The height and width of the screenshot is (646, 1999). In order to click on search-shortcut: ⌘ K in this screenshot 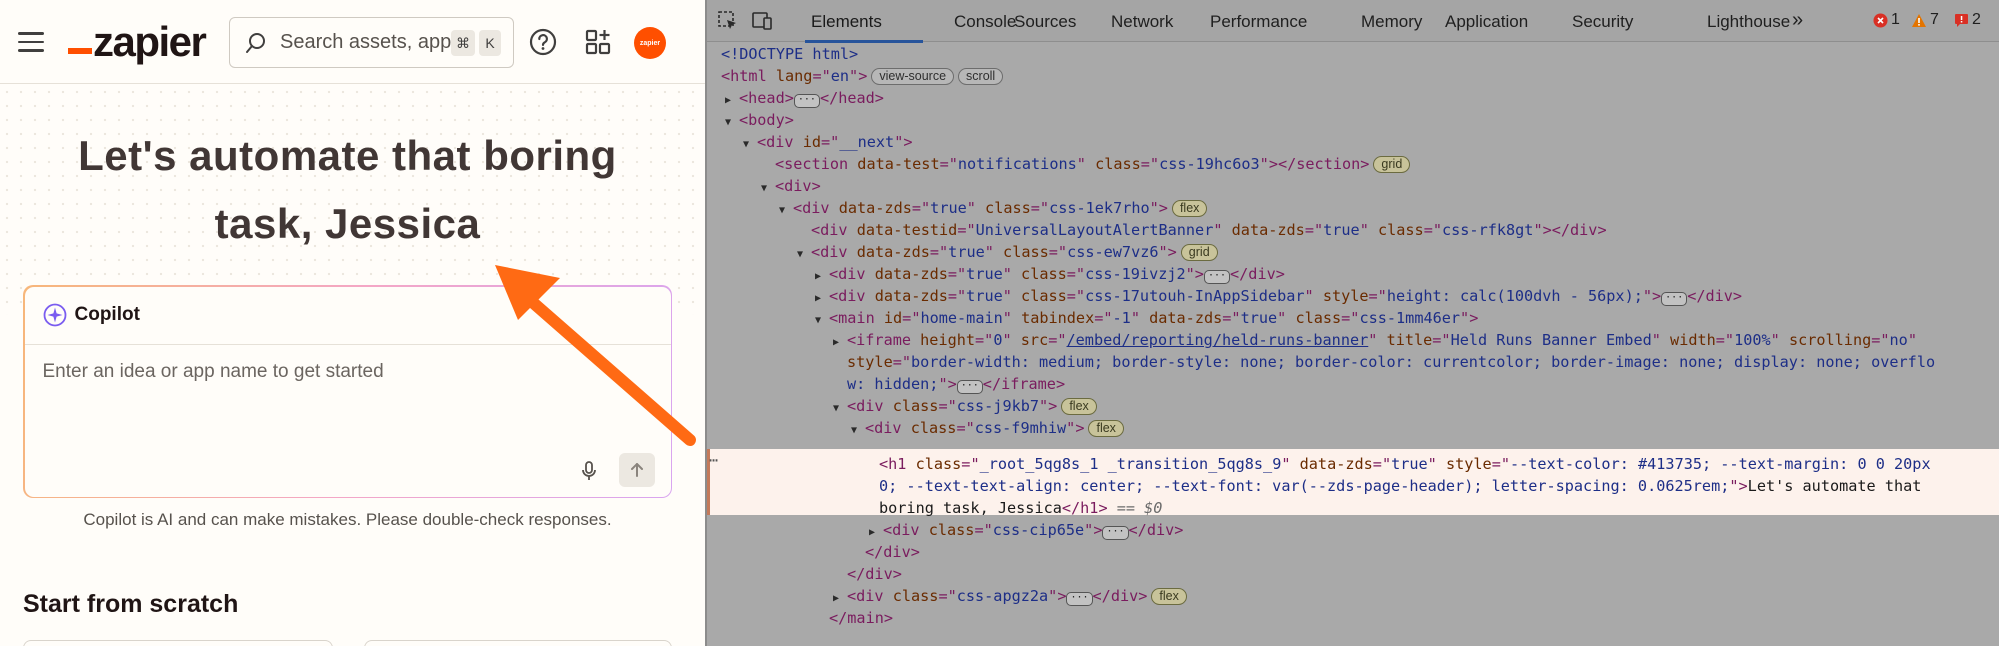, I will do `click(476, 43)`.